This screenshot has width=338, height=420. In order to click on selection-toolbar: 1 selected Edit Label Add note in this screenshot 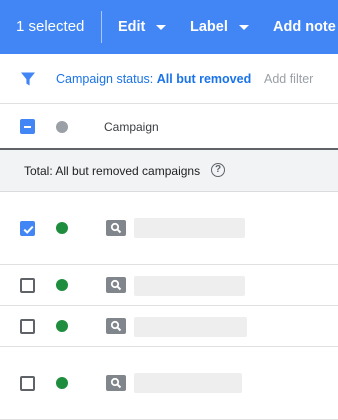, I will do `click(169, 27)`.